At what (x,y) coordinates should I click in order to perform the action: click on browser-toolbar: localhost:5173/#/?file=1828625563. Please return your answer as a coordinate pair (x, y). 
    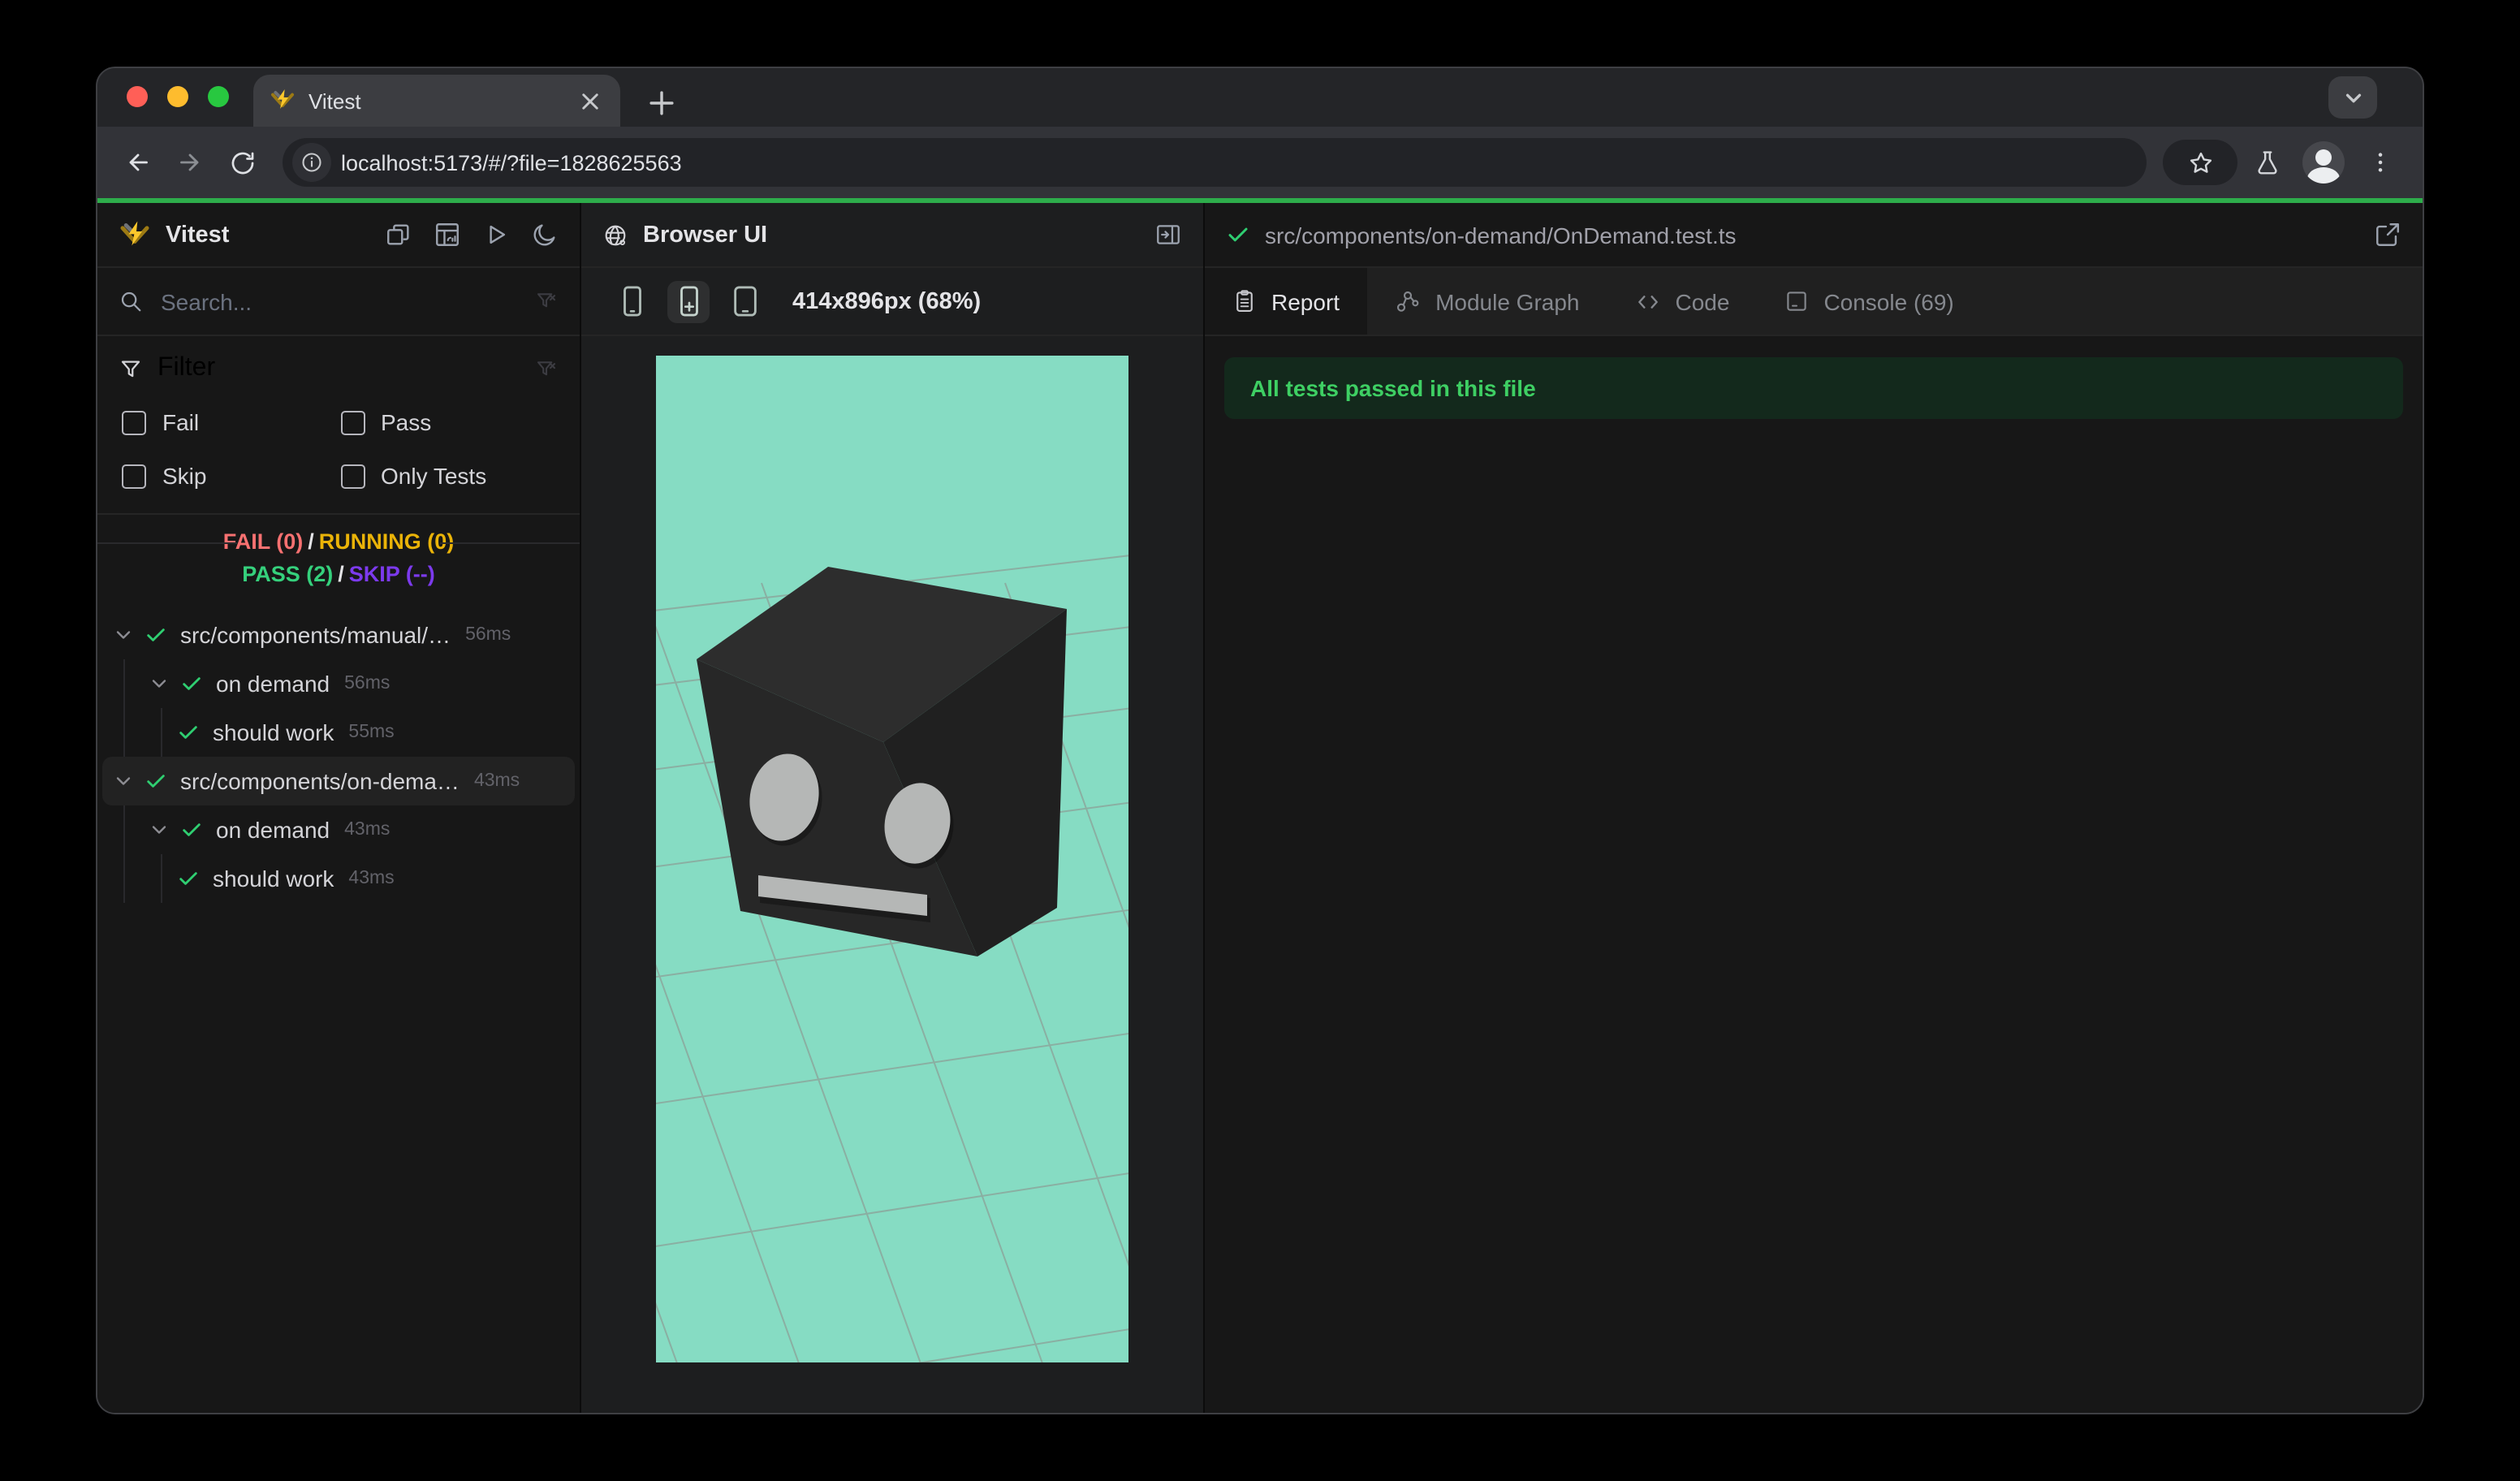
    Looking at the image, I should click on (1260, 162).